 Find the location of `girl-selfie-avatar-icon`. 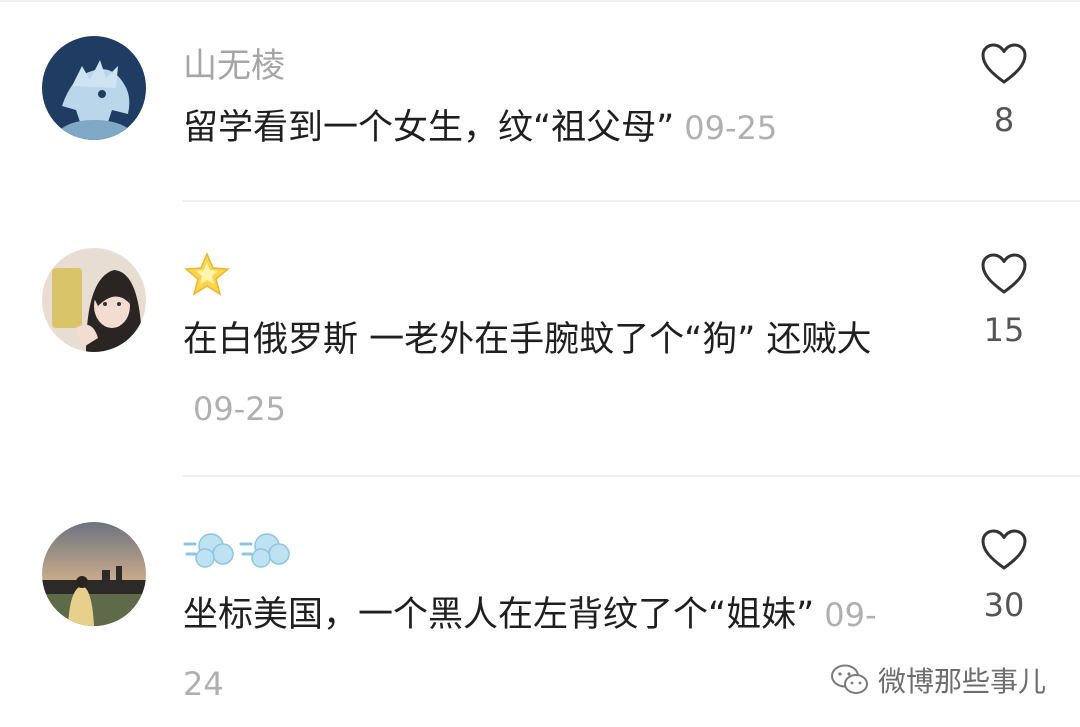

girl-selfie-avatar-icon is located at coordinates (94, 300).